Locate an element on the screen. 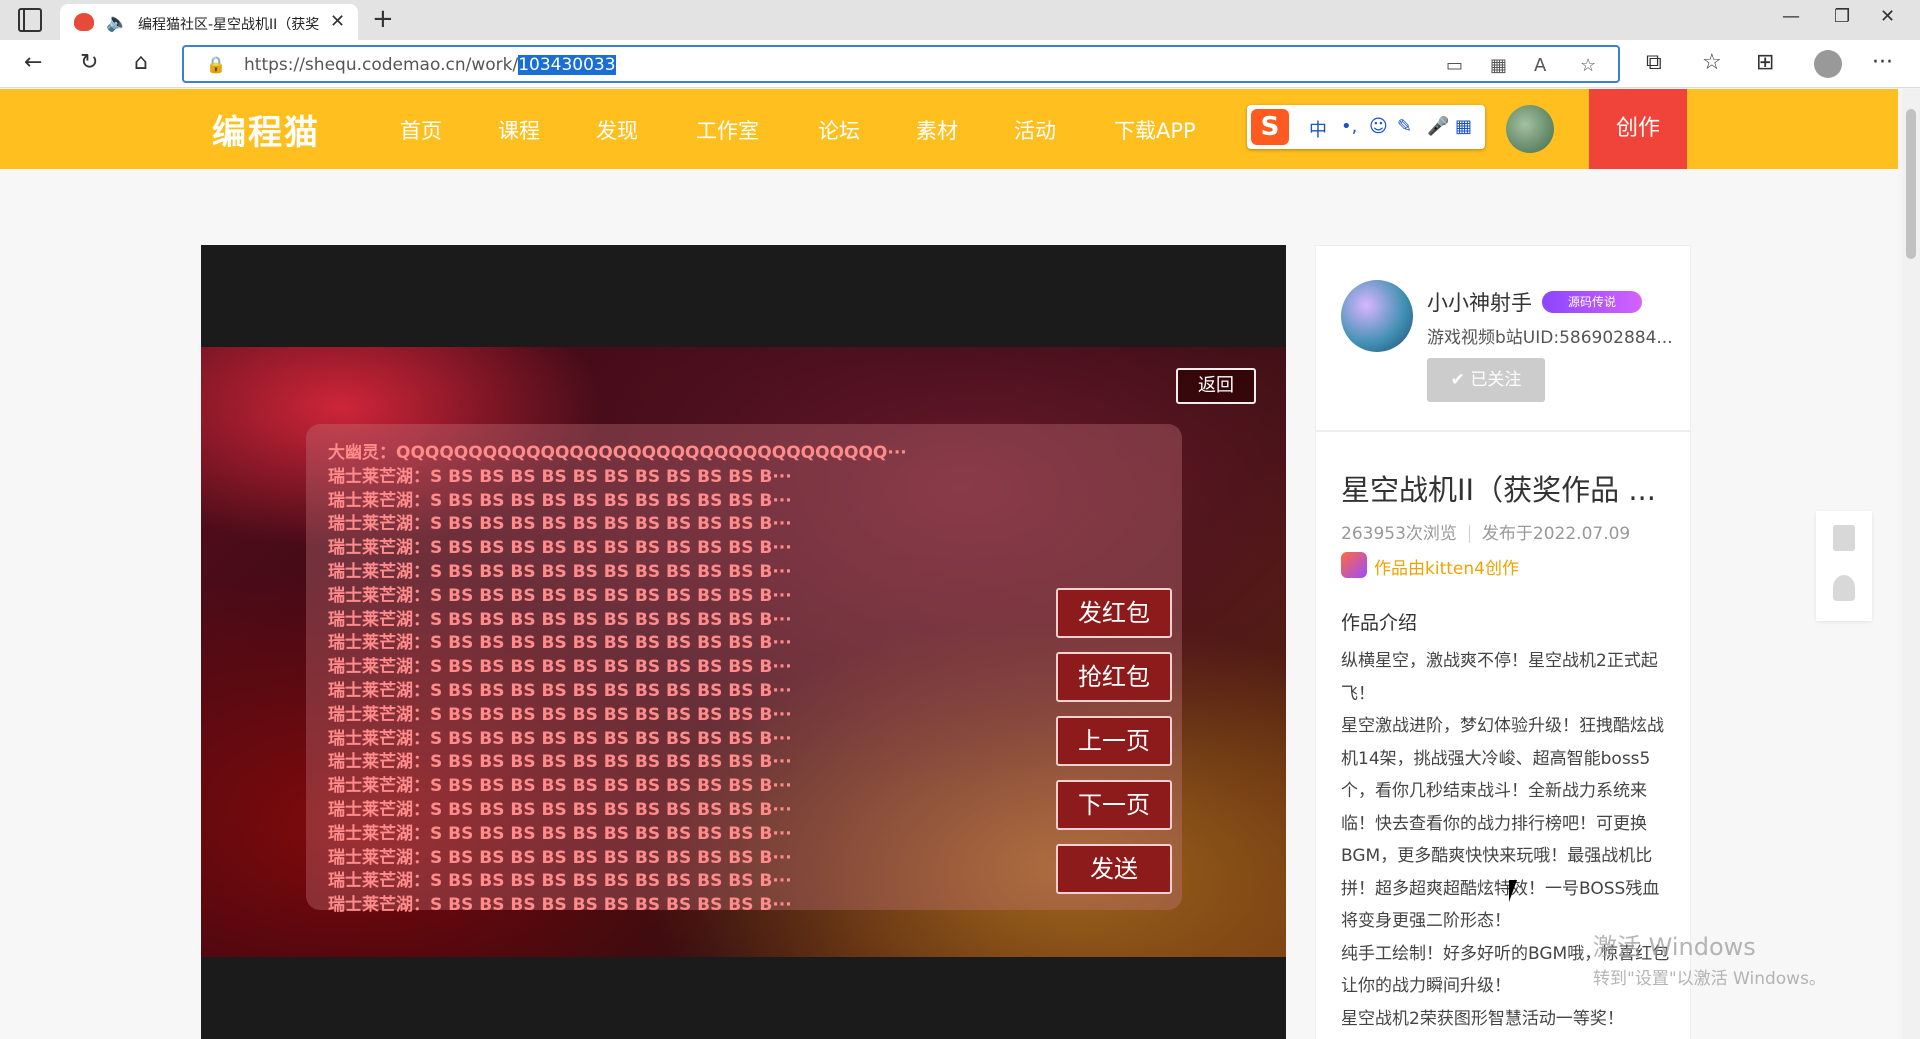  app-available-icon: ▭ is located at coordinates (1454, 65).